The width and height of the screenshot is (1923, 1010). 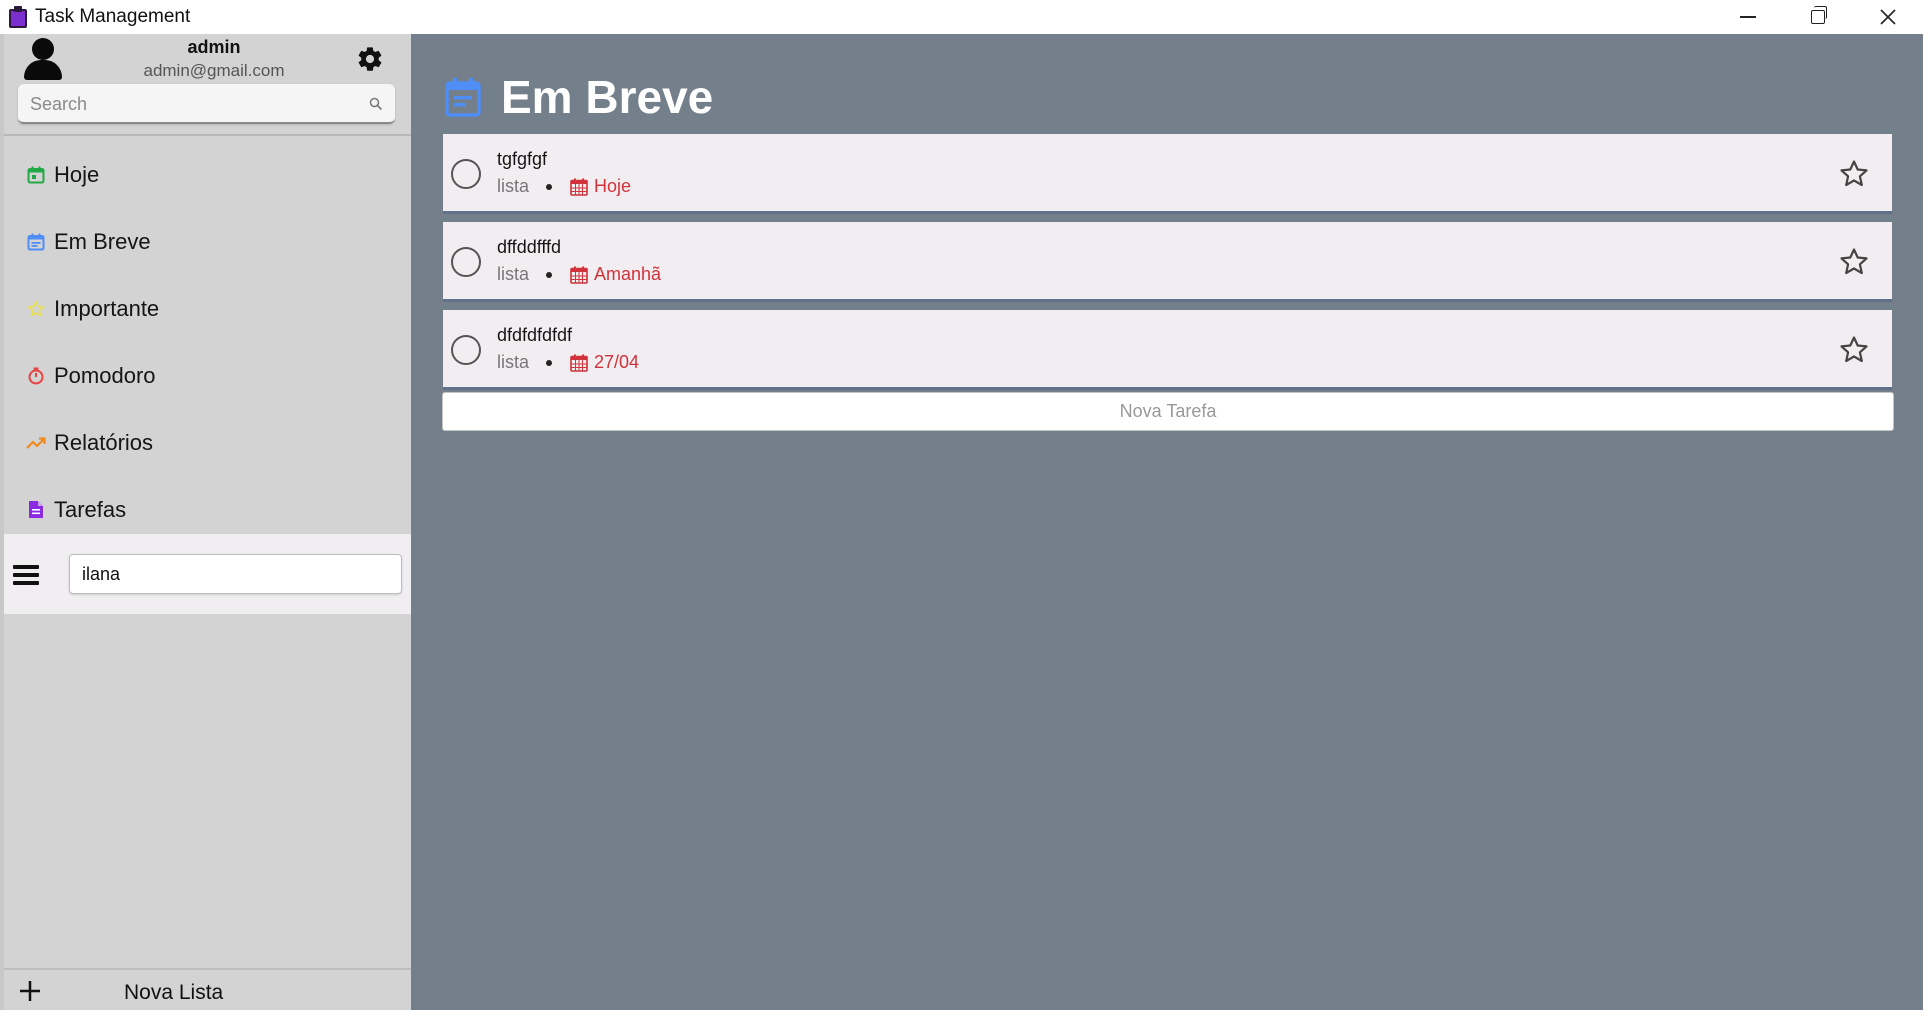 I want to click on bottom-divider, so click(x=207, y=969).